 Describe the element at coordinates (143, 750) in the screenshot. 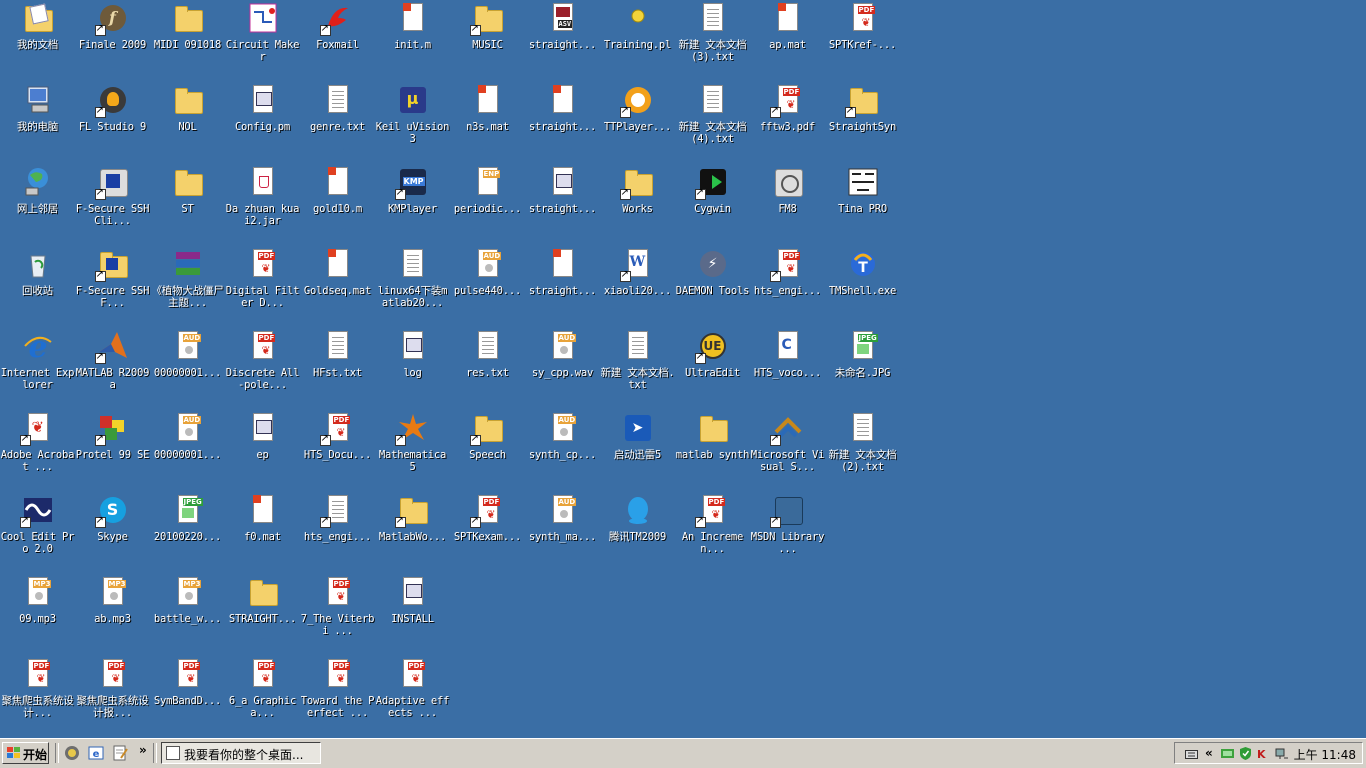

I see `quick-launch-more-button: »` at that location.